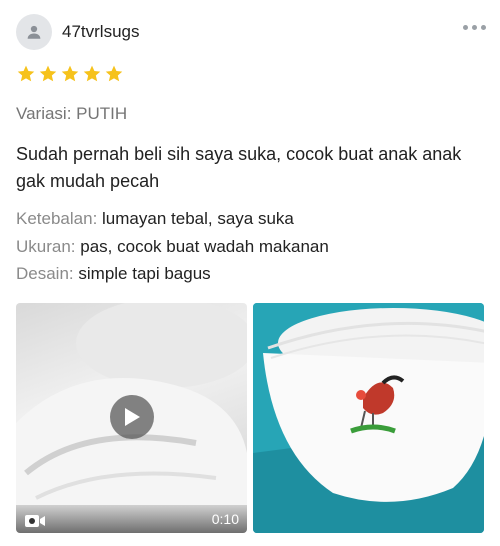  I want to click on attribute-value: lumayan tebal, saya suka, so click(198, 218).